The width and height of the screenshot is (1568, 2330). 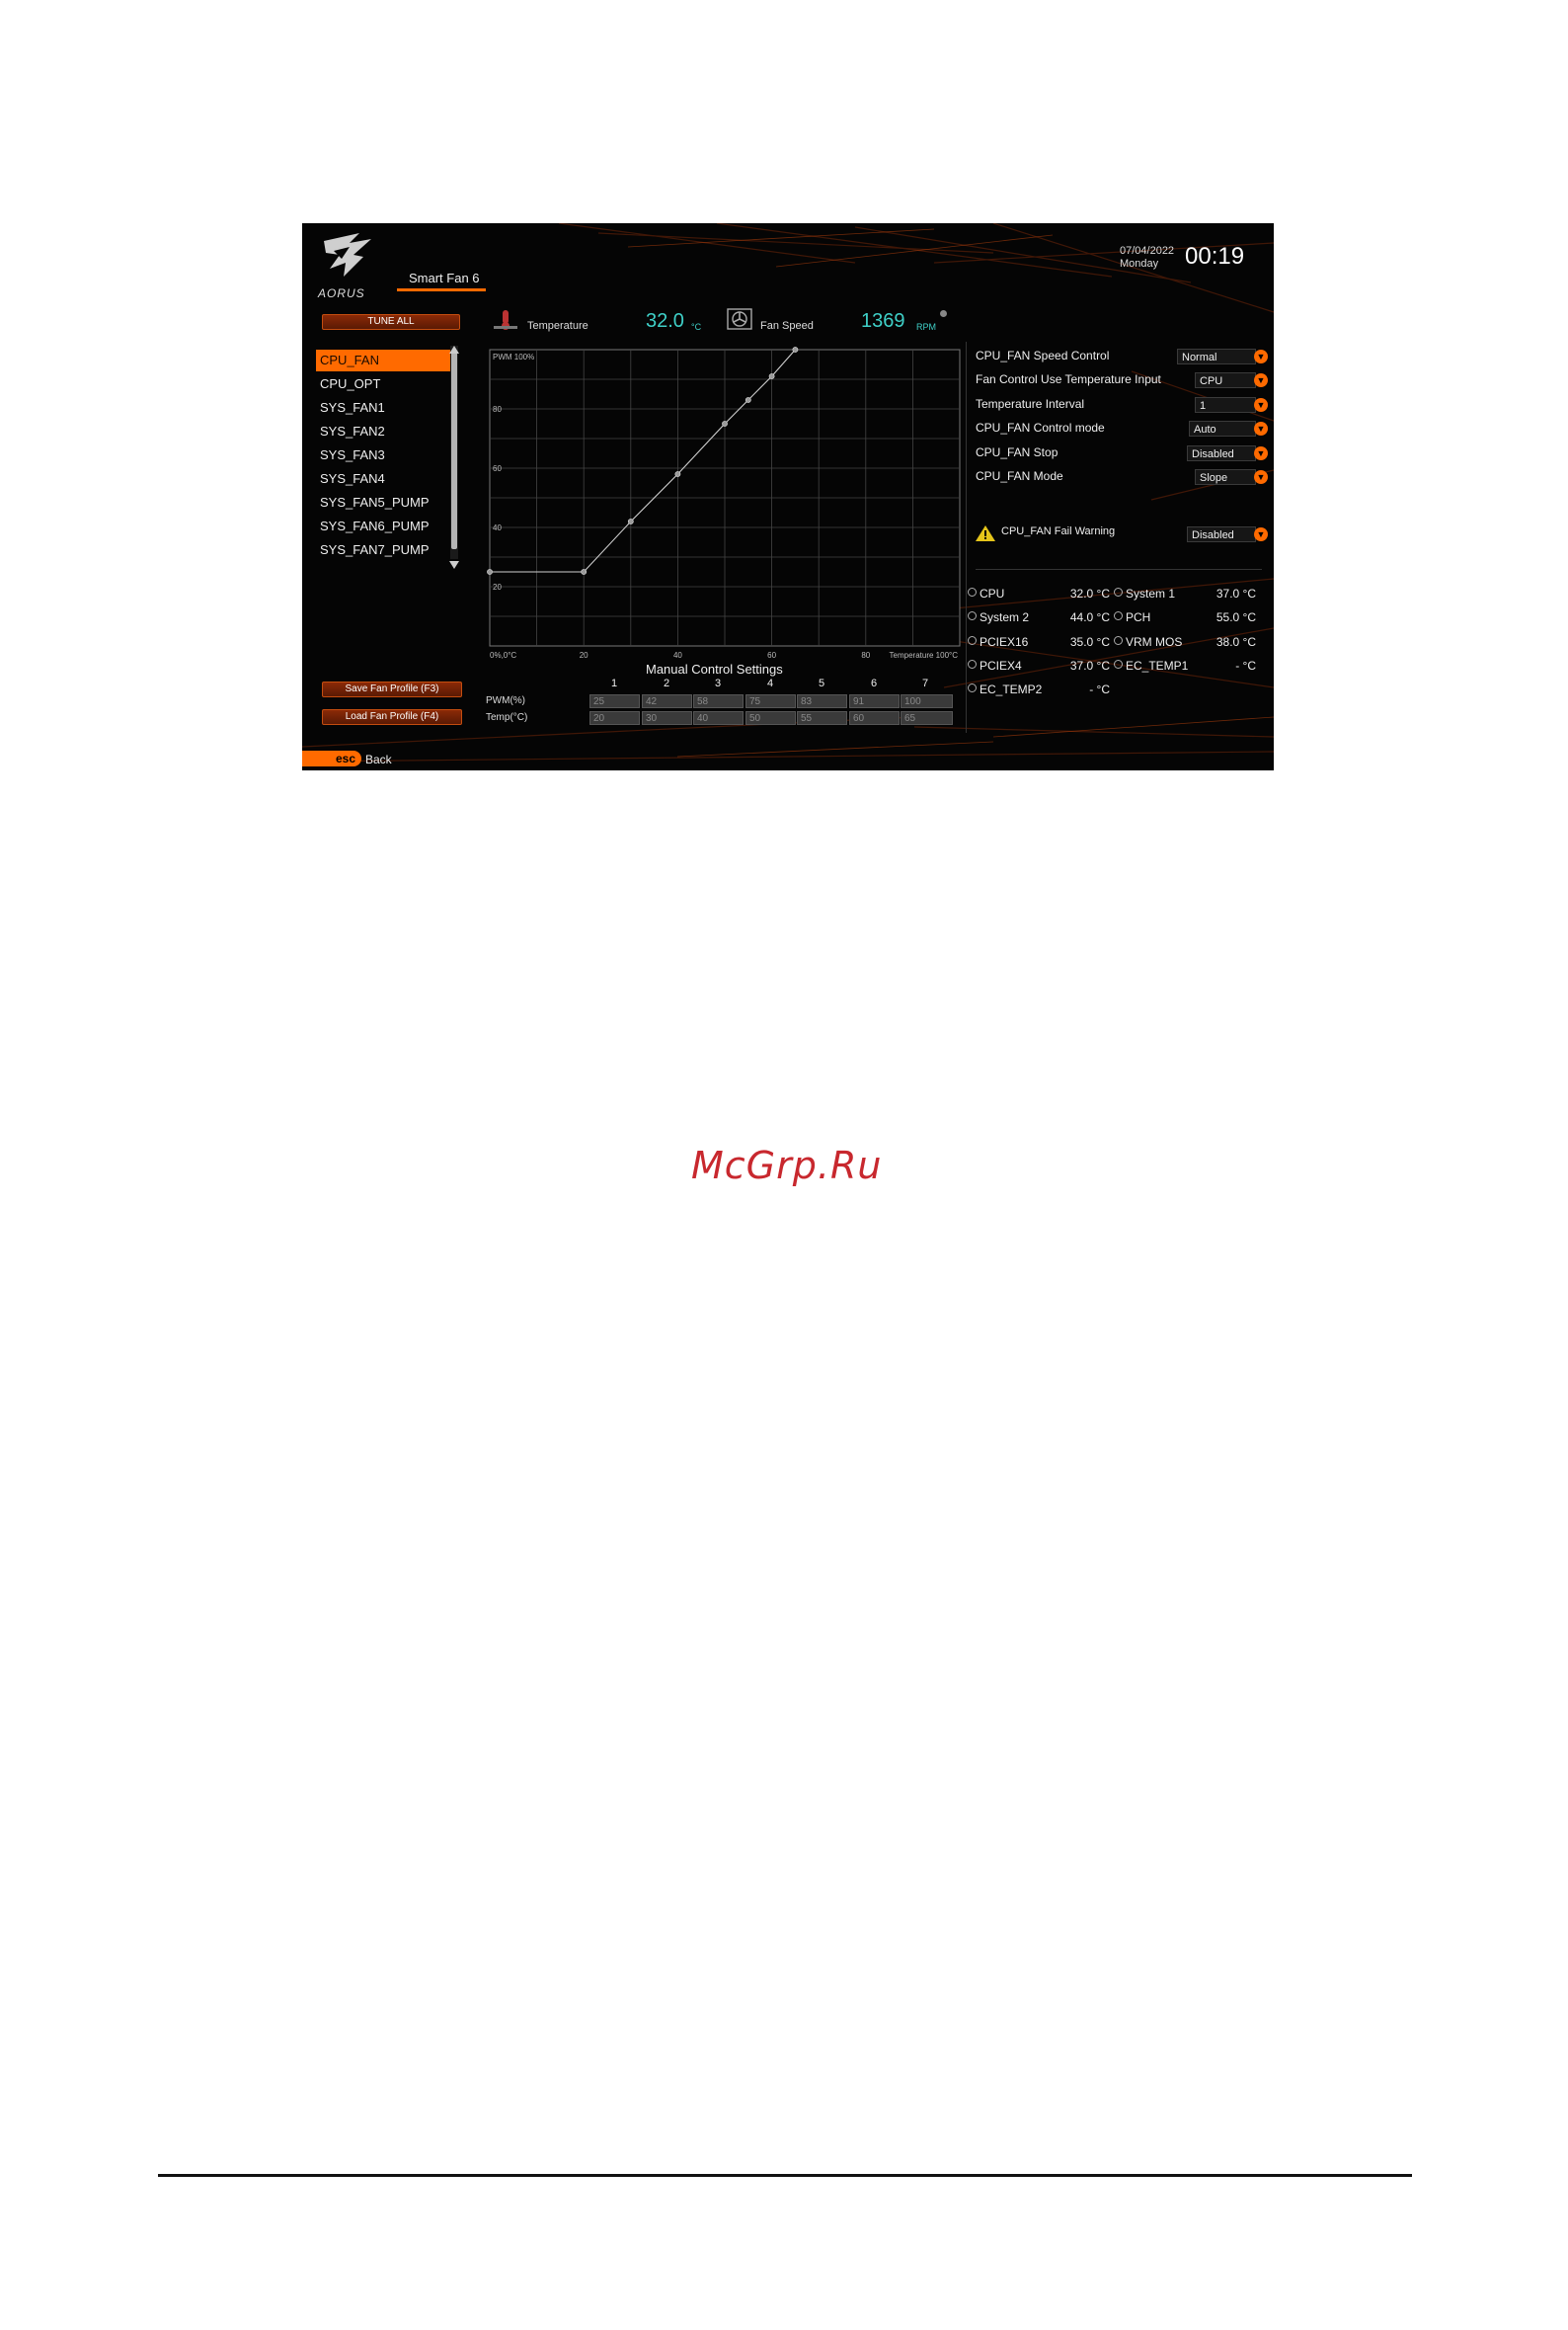 What do you see at coordinates (1222, 429) in the screenshot?
I see `control-mode-dropdown: Auto` at bounding box center [1222, 429].